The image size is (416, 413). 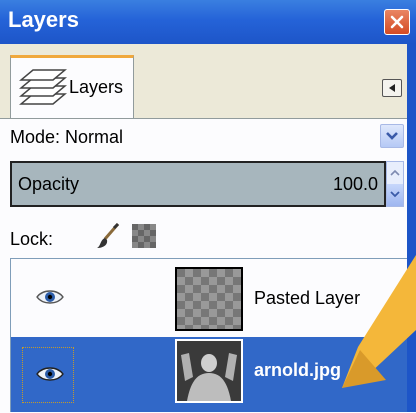 I want to click on opacity-spinner, so click(x=395, y=184).